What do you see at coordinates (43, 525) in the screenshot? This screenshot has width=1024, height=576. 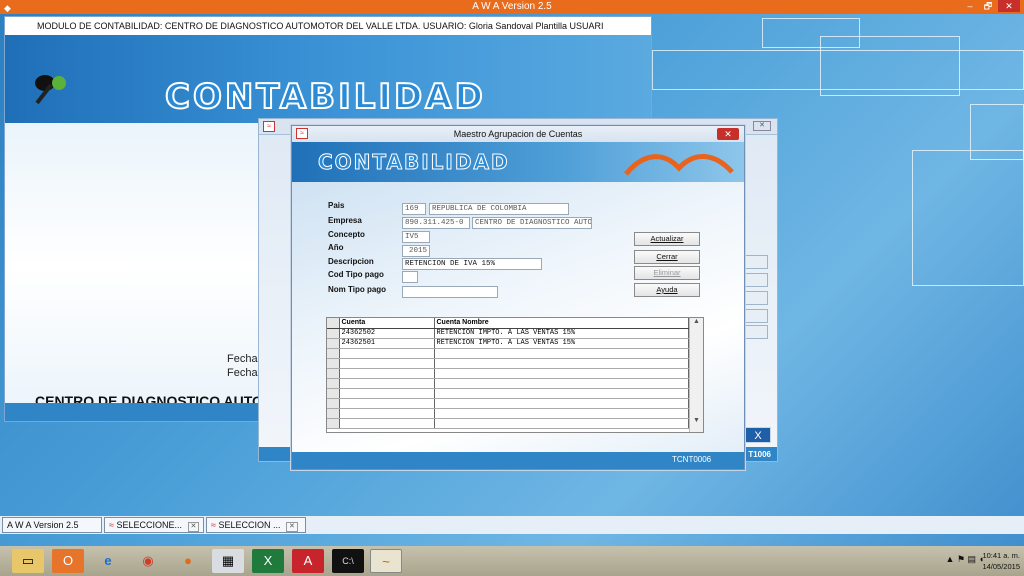 I see `app-tab-label: A W A Version 2.5` at bounding box center [43, 525].